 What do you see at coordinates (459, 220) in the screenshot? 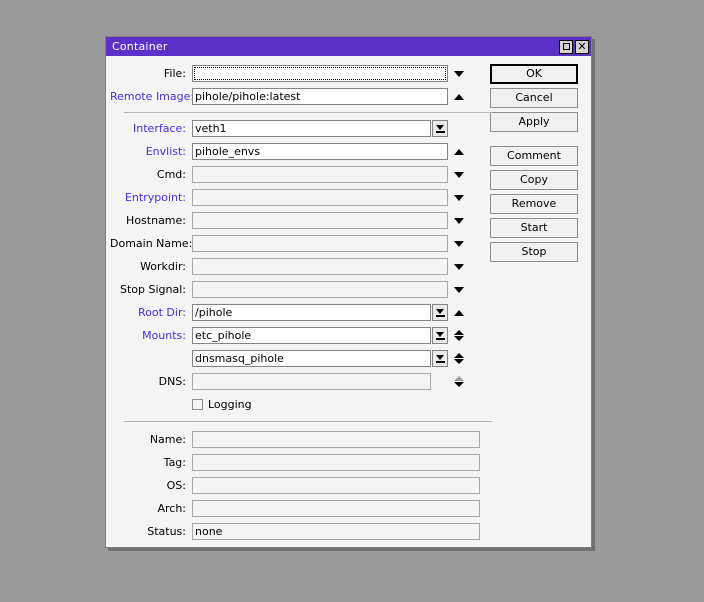
I see `hostname-dropdown-icon` at bounding box center [459, 220].